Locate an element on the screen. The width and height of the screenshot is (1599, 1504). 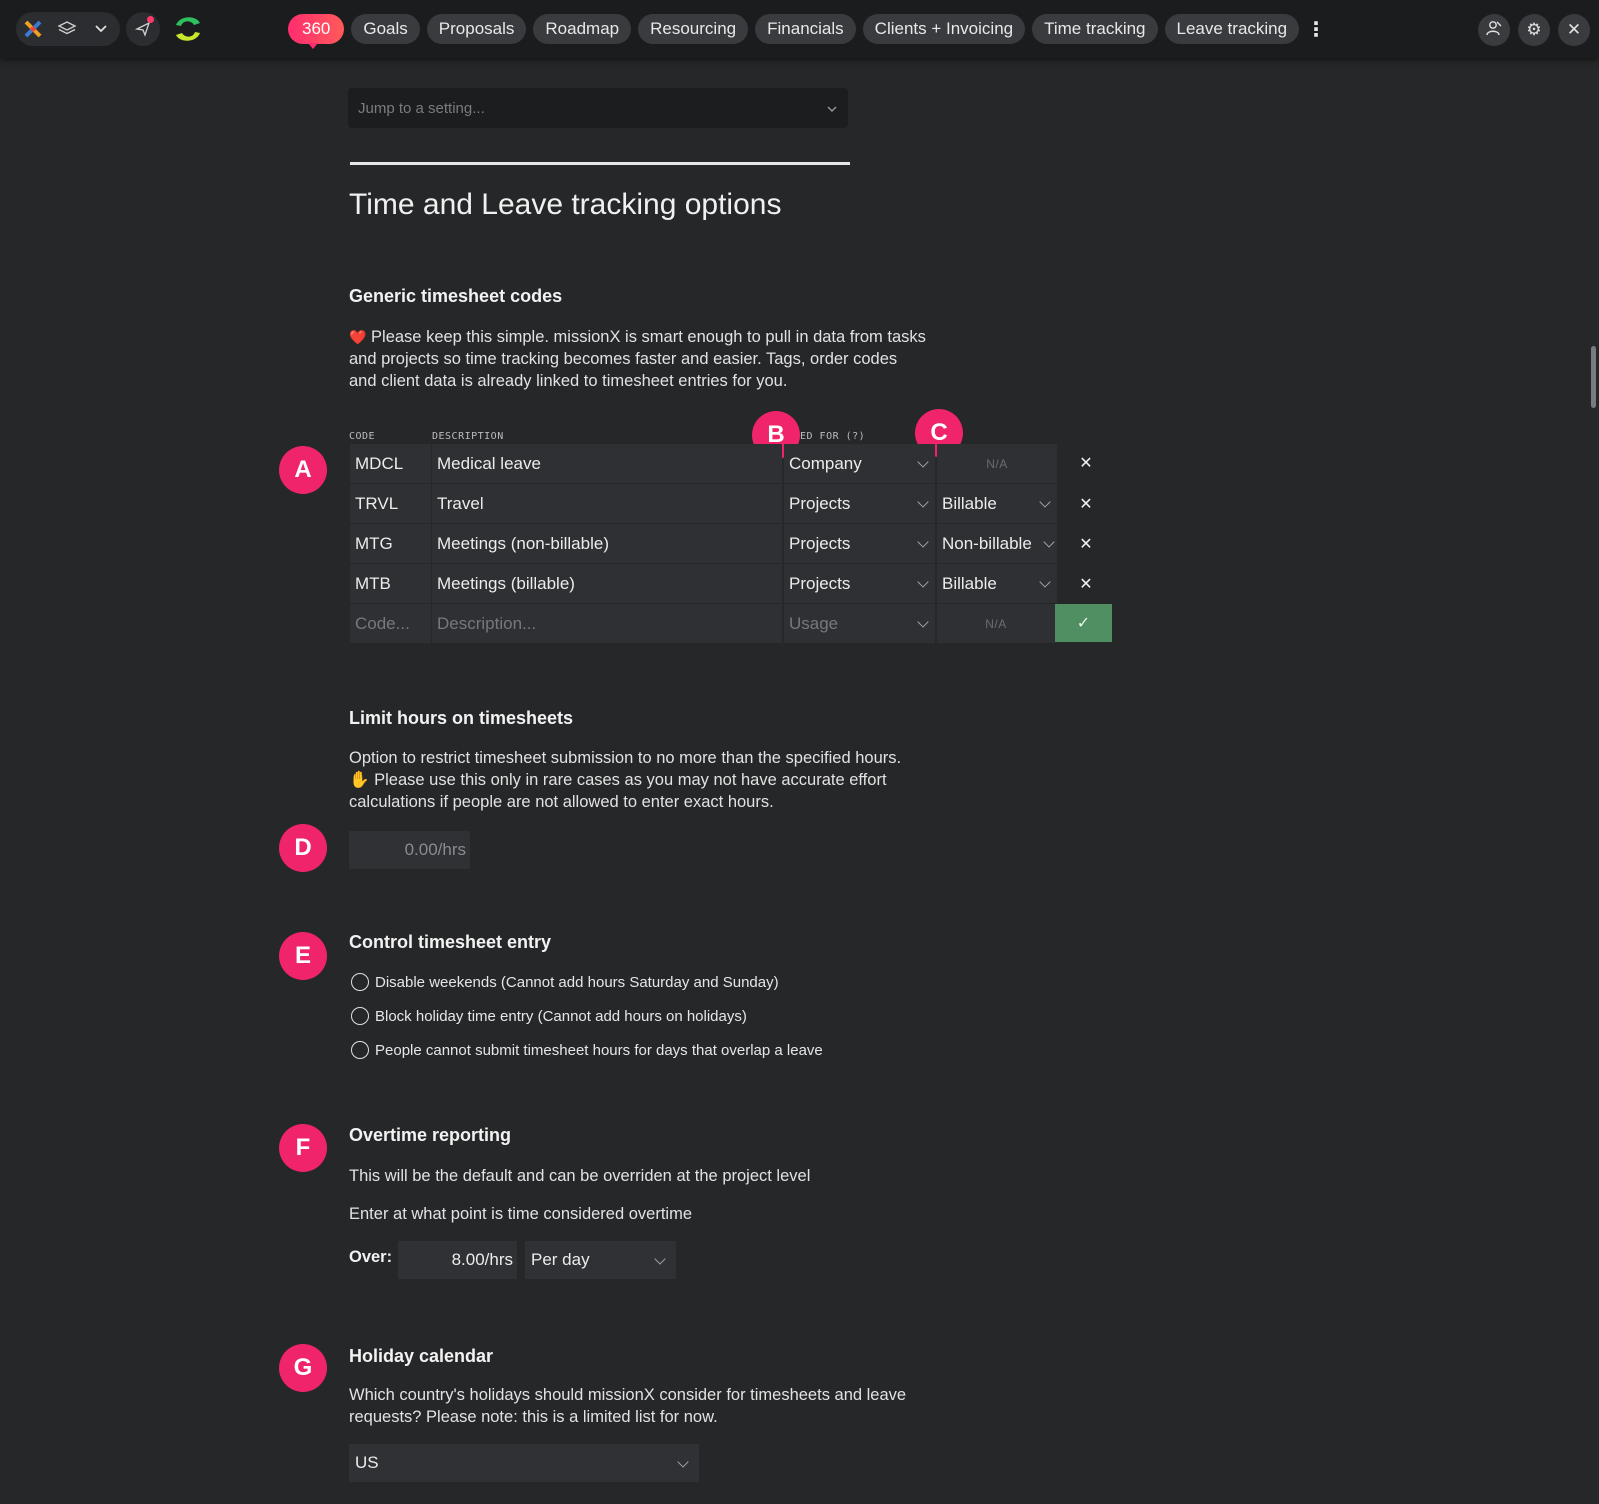
code-cell: MTG is located at coordinates (390, 543).